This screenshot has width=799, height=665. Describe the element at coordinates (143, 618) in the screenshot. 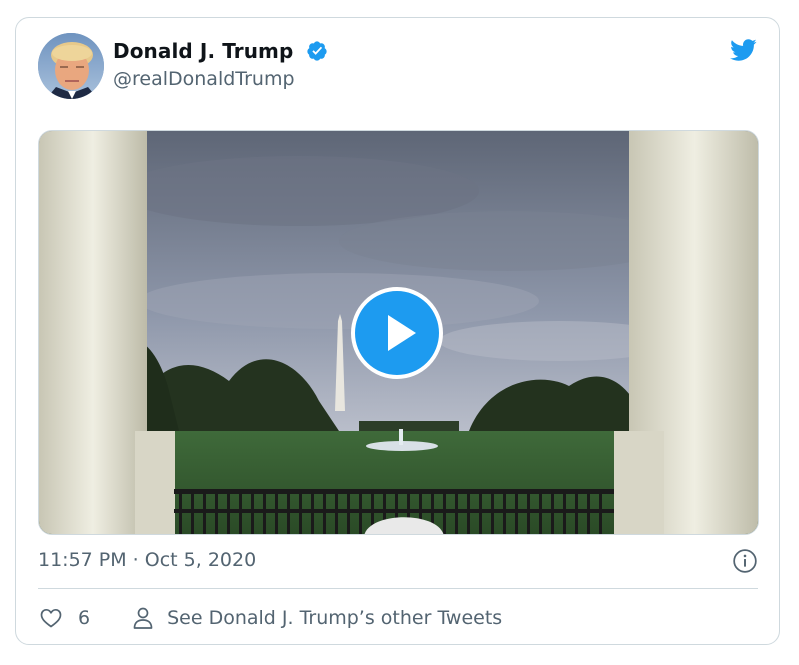

I see `person-icon` at that location.